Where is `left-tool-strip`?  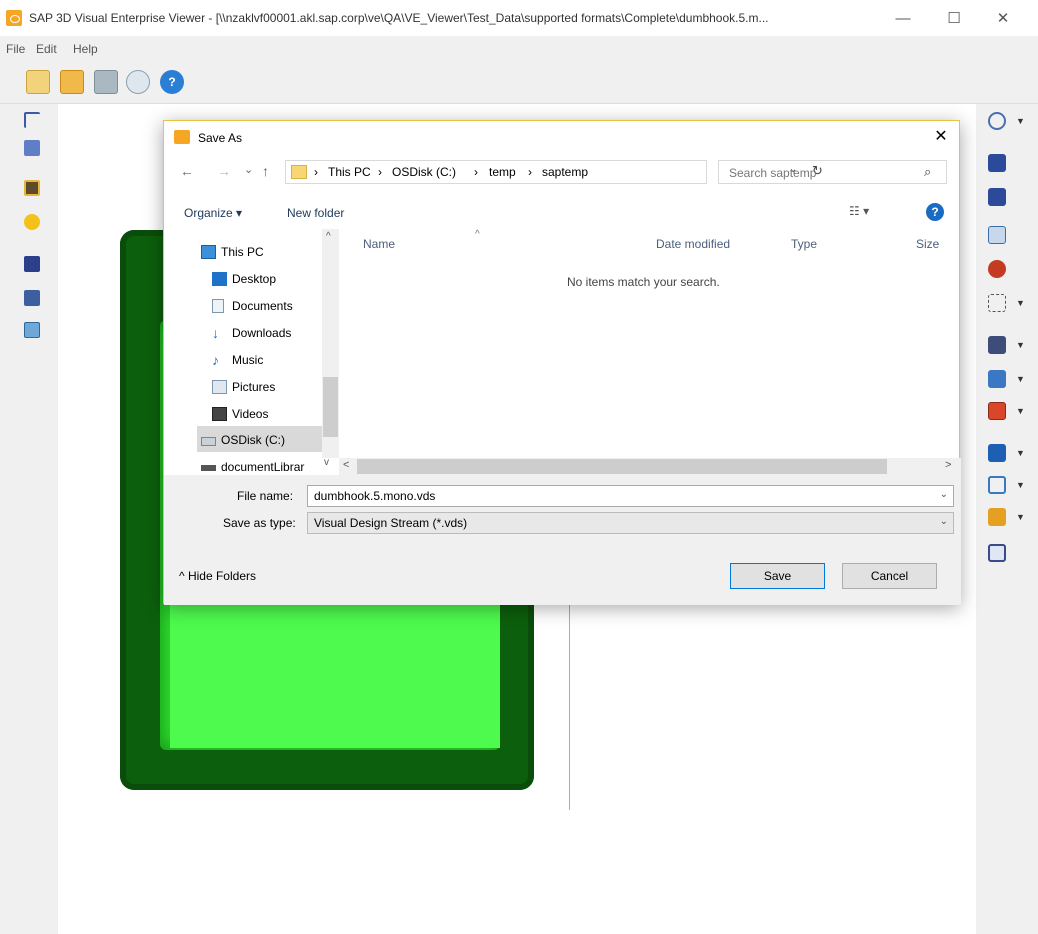
left-tool-strip is located at coordinates (29, 519).